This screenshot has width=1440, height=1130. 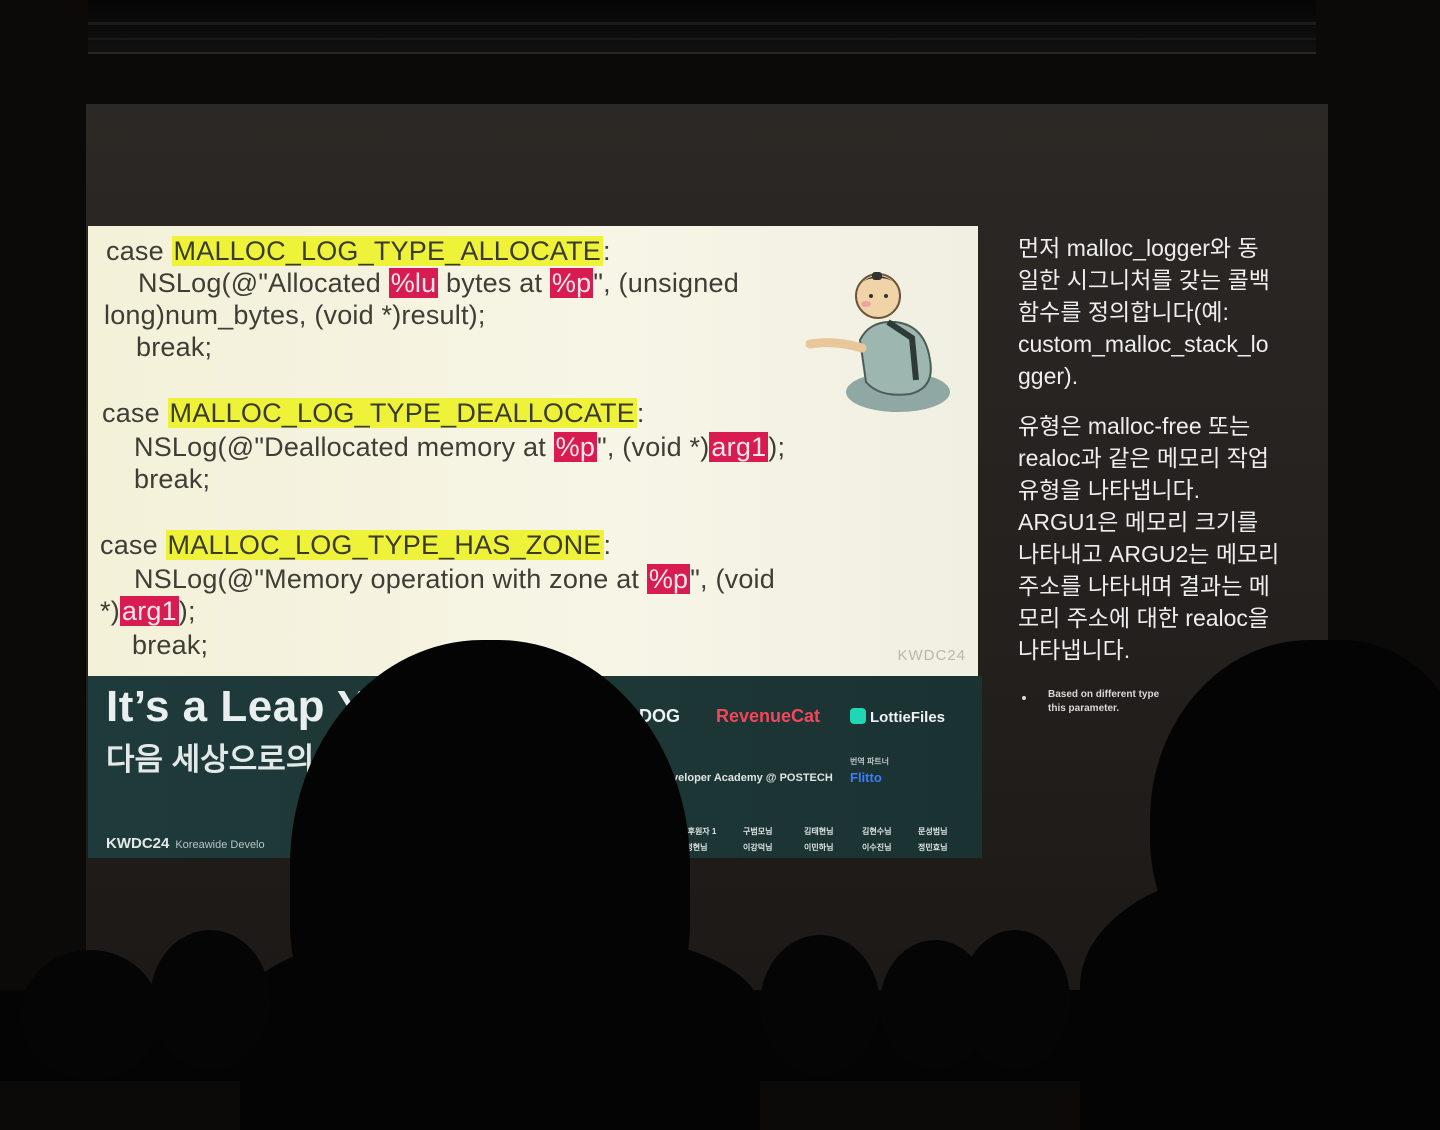 I want to click on code-line: long)num_bytes, (void *)result);, so click(x=295, y=315).